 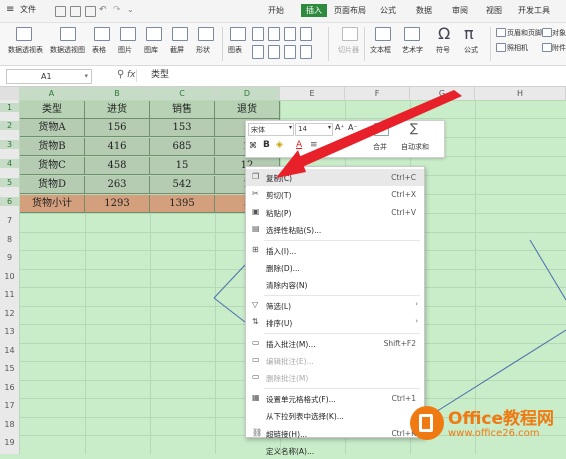 I want to click on arrow-head, so click(x=291, y=164).